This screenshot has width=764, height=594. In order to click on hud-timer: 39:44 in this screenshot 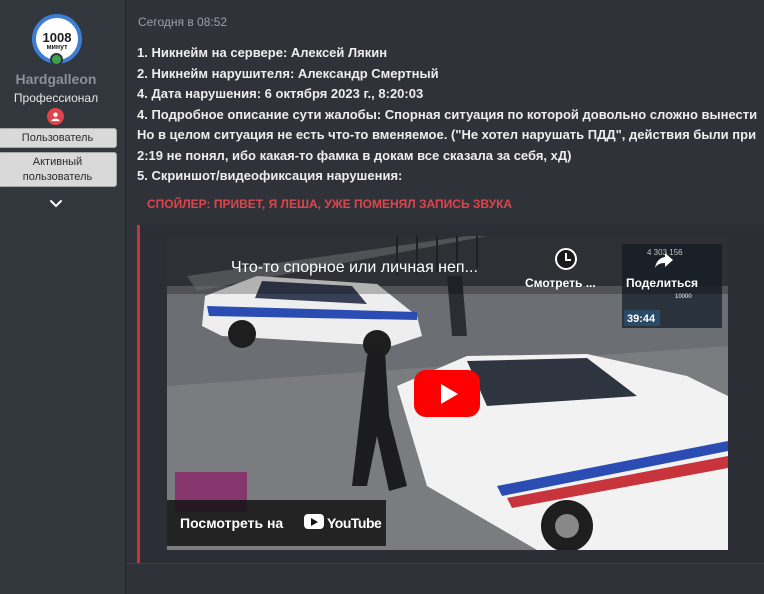, I will do `click(641, 319)`.